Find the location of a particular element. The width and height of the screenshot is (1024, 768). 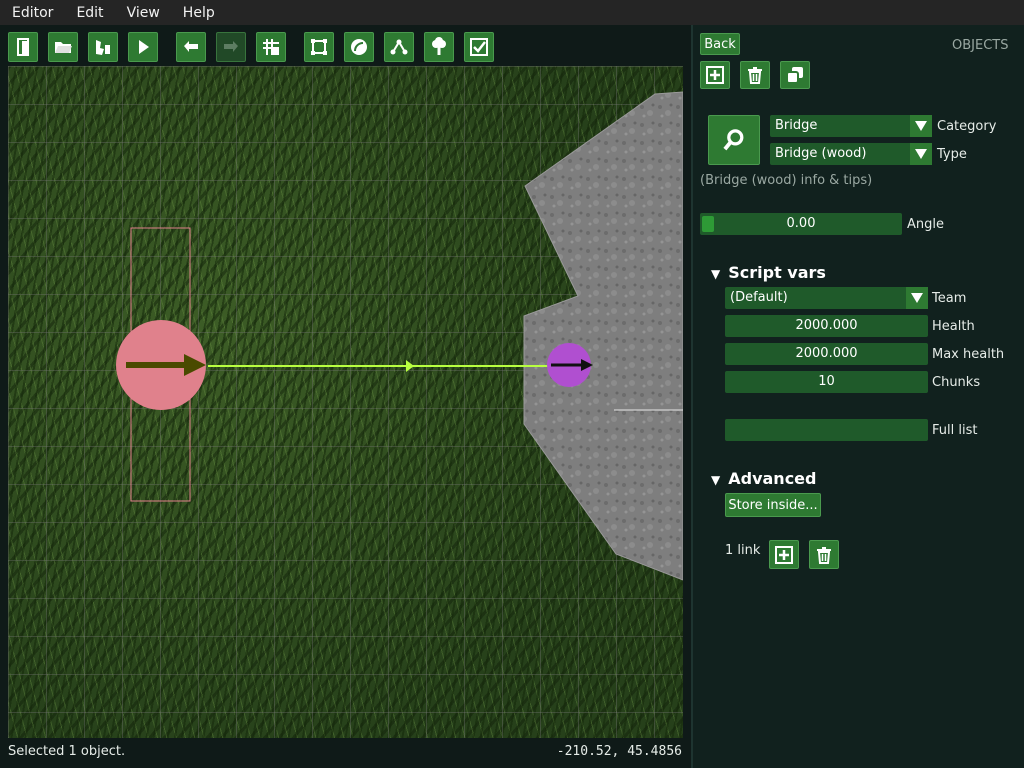

type-dropdown: Bridge (wood) is located at coordinates (851, 154).